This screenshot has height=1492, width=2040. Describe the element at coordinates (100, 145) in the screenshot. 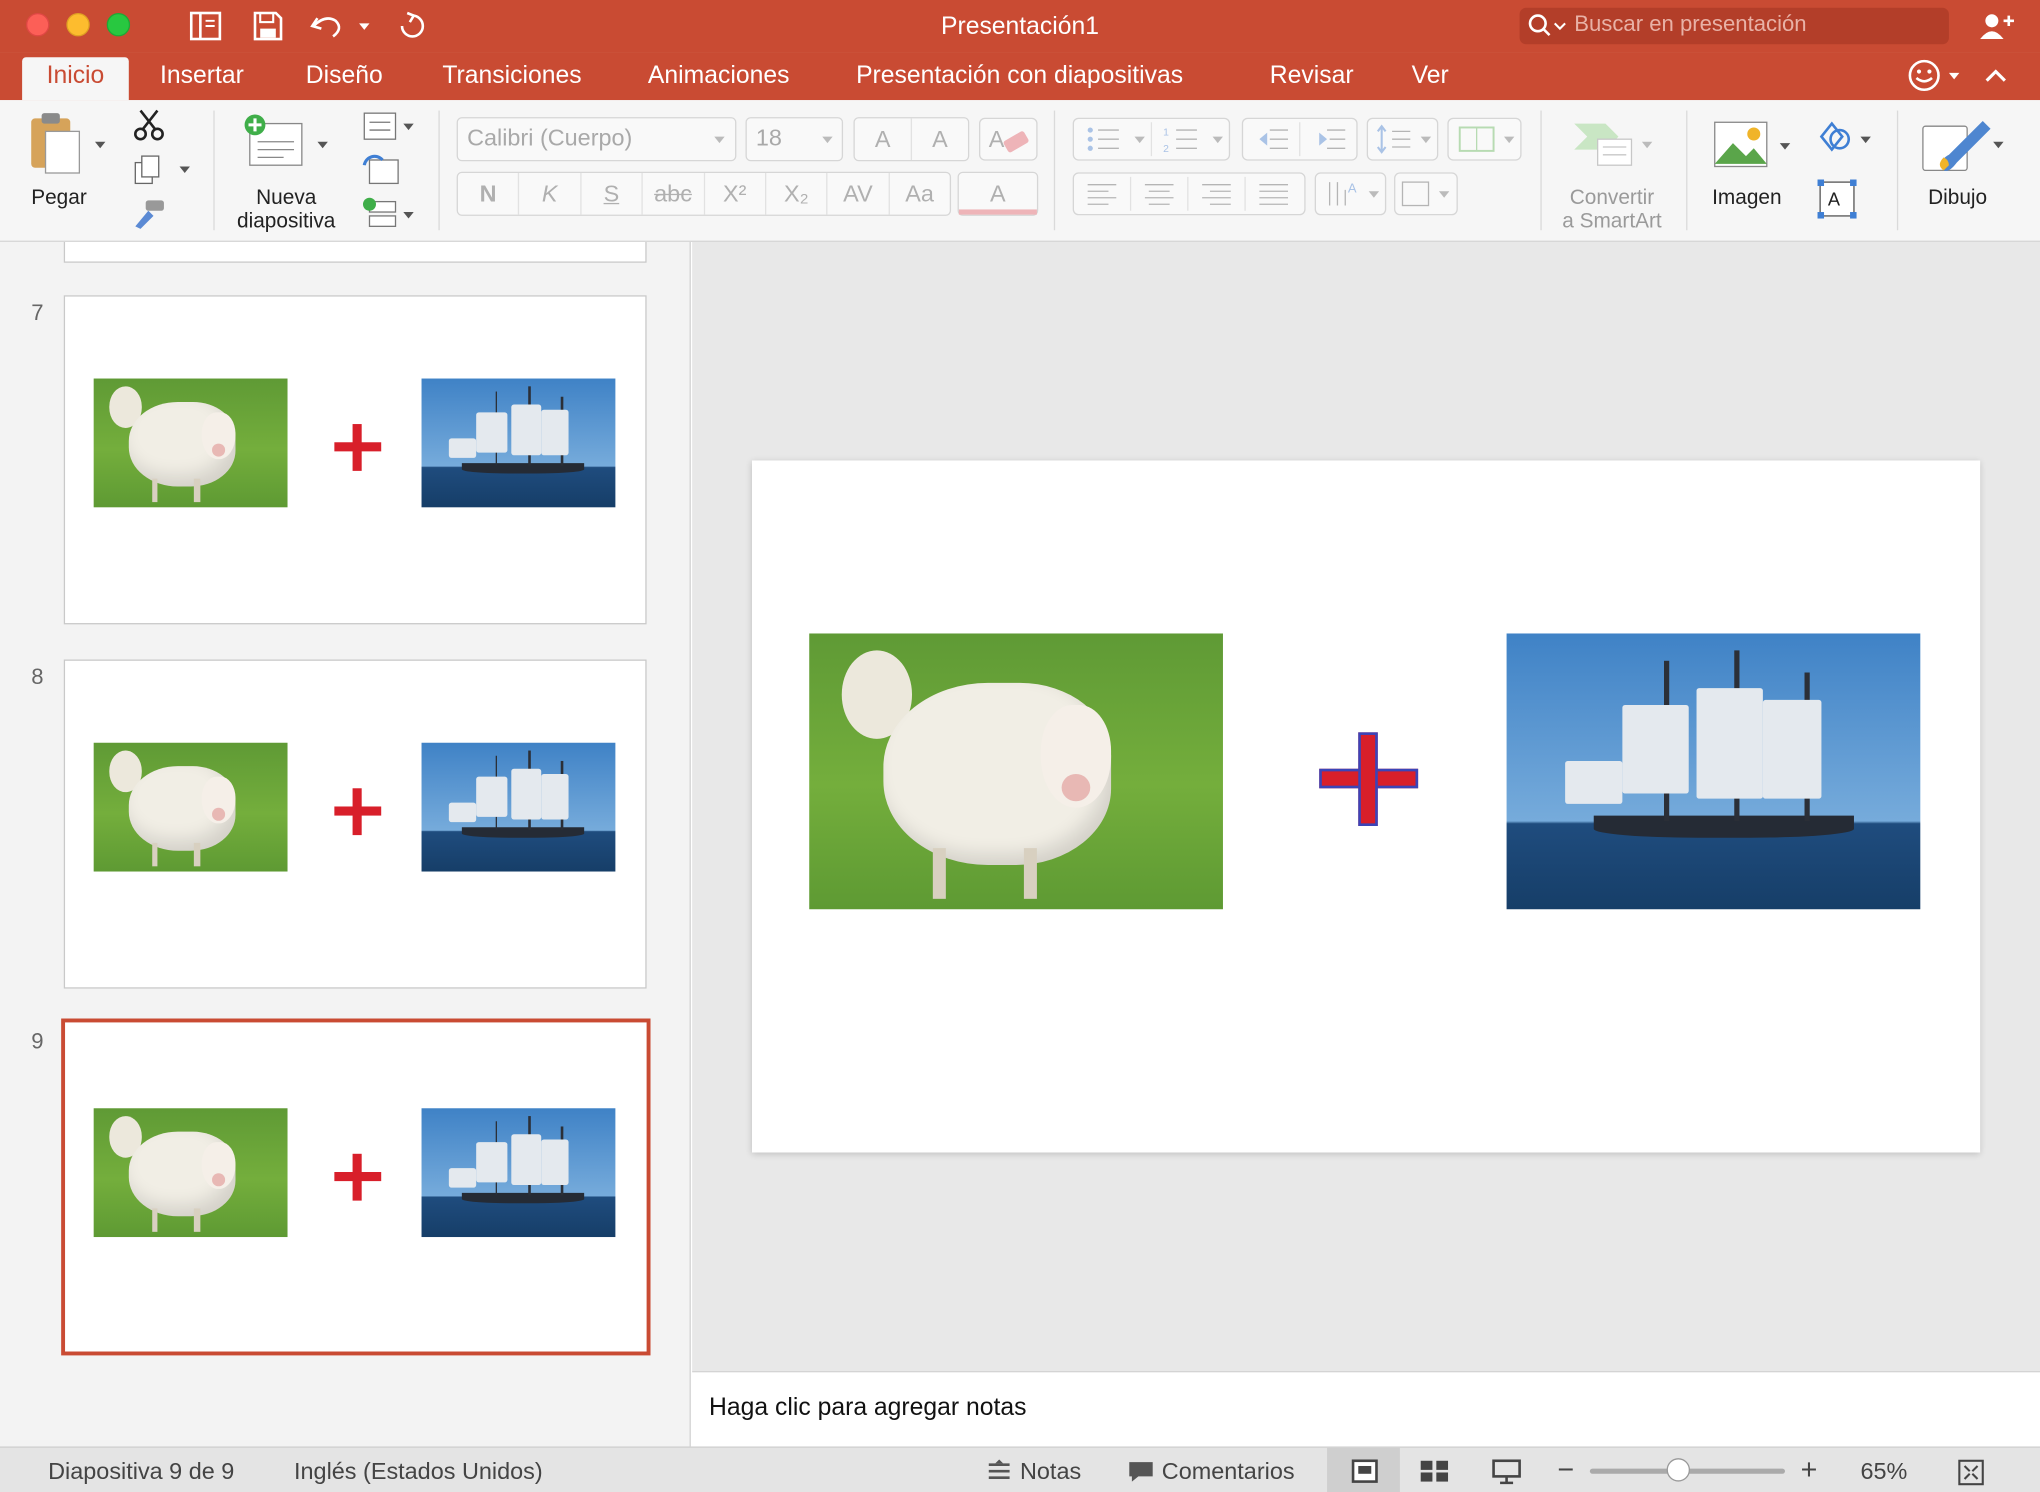

I see `paste-dropdown` at that location.